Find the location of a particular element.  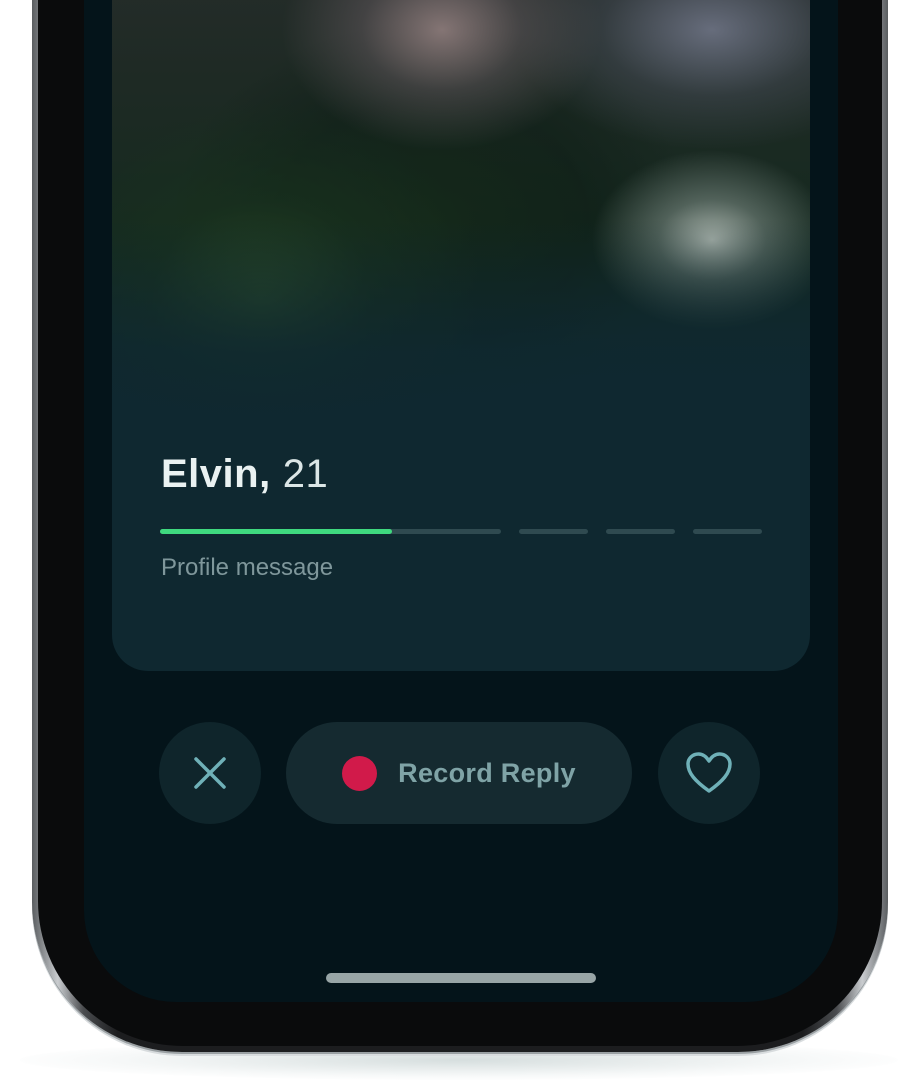

progress-segment-1-fill is located at coordinates (276, 531).